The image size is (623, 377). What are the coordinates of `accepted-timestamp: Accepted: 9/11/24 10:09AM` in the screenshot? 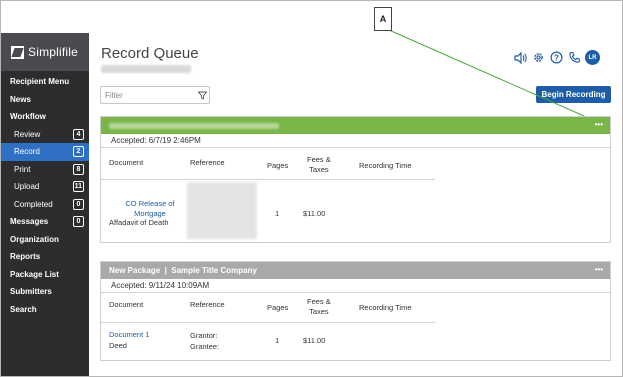 It's located at (355, 286).